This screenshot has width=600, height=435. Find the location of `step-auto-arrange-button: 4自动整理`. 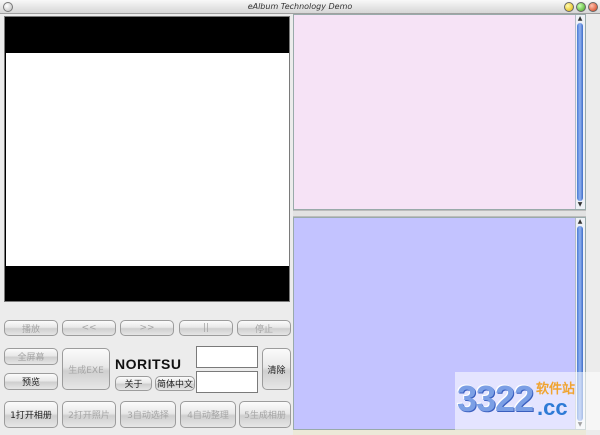

step-auto-arrange-button: 4自动整理 is located at coordinates (208, 414).